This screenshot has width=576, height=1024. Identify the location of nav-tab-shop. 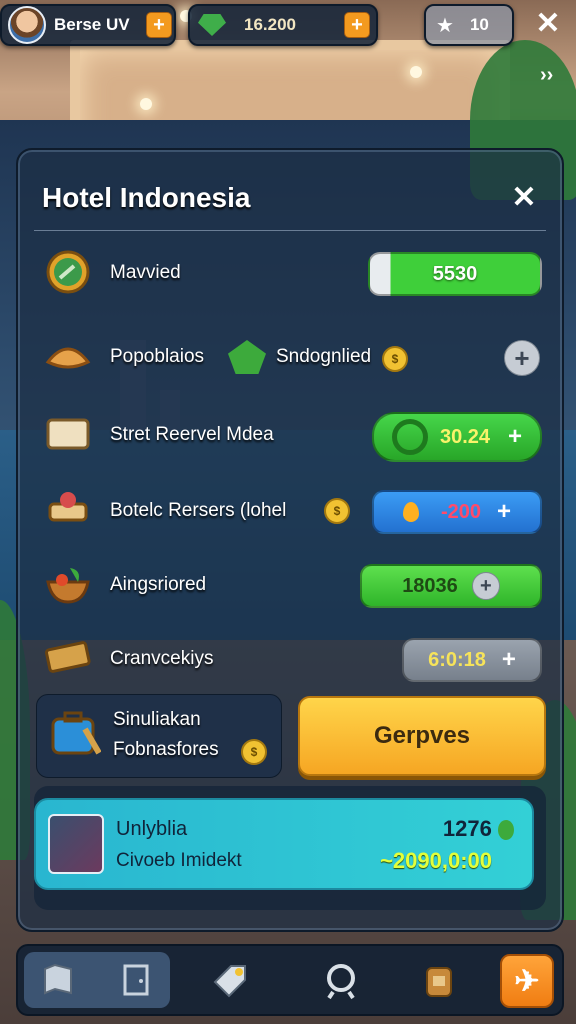
(231, 980).